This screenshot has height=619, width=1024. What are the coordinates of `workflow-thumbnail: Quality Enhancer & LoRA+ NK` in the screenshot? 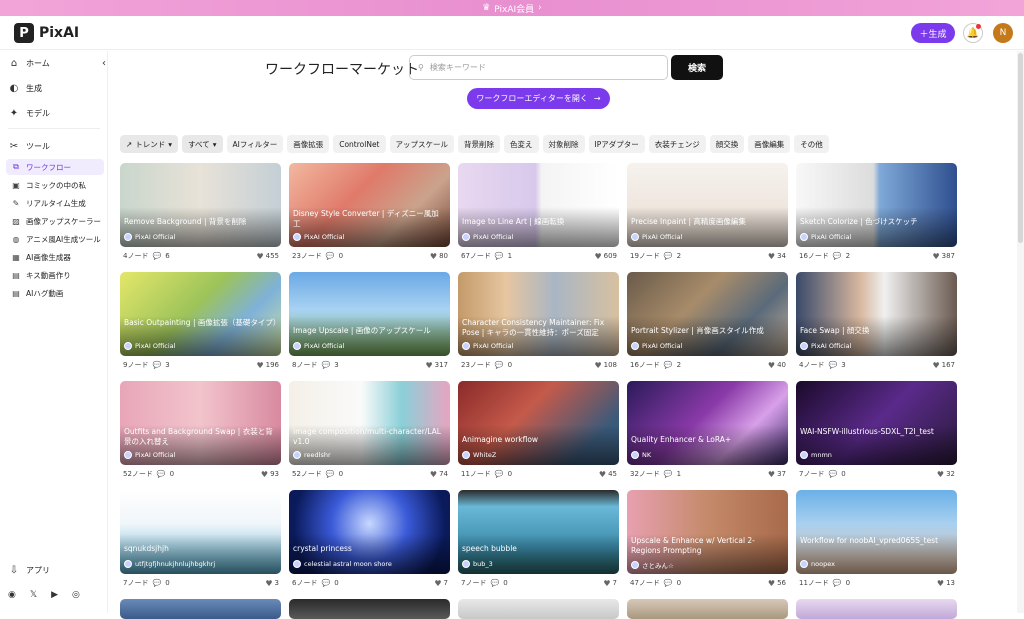 It's located at (707, 423).